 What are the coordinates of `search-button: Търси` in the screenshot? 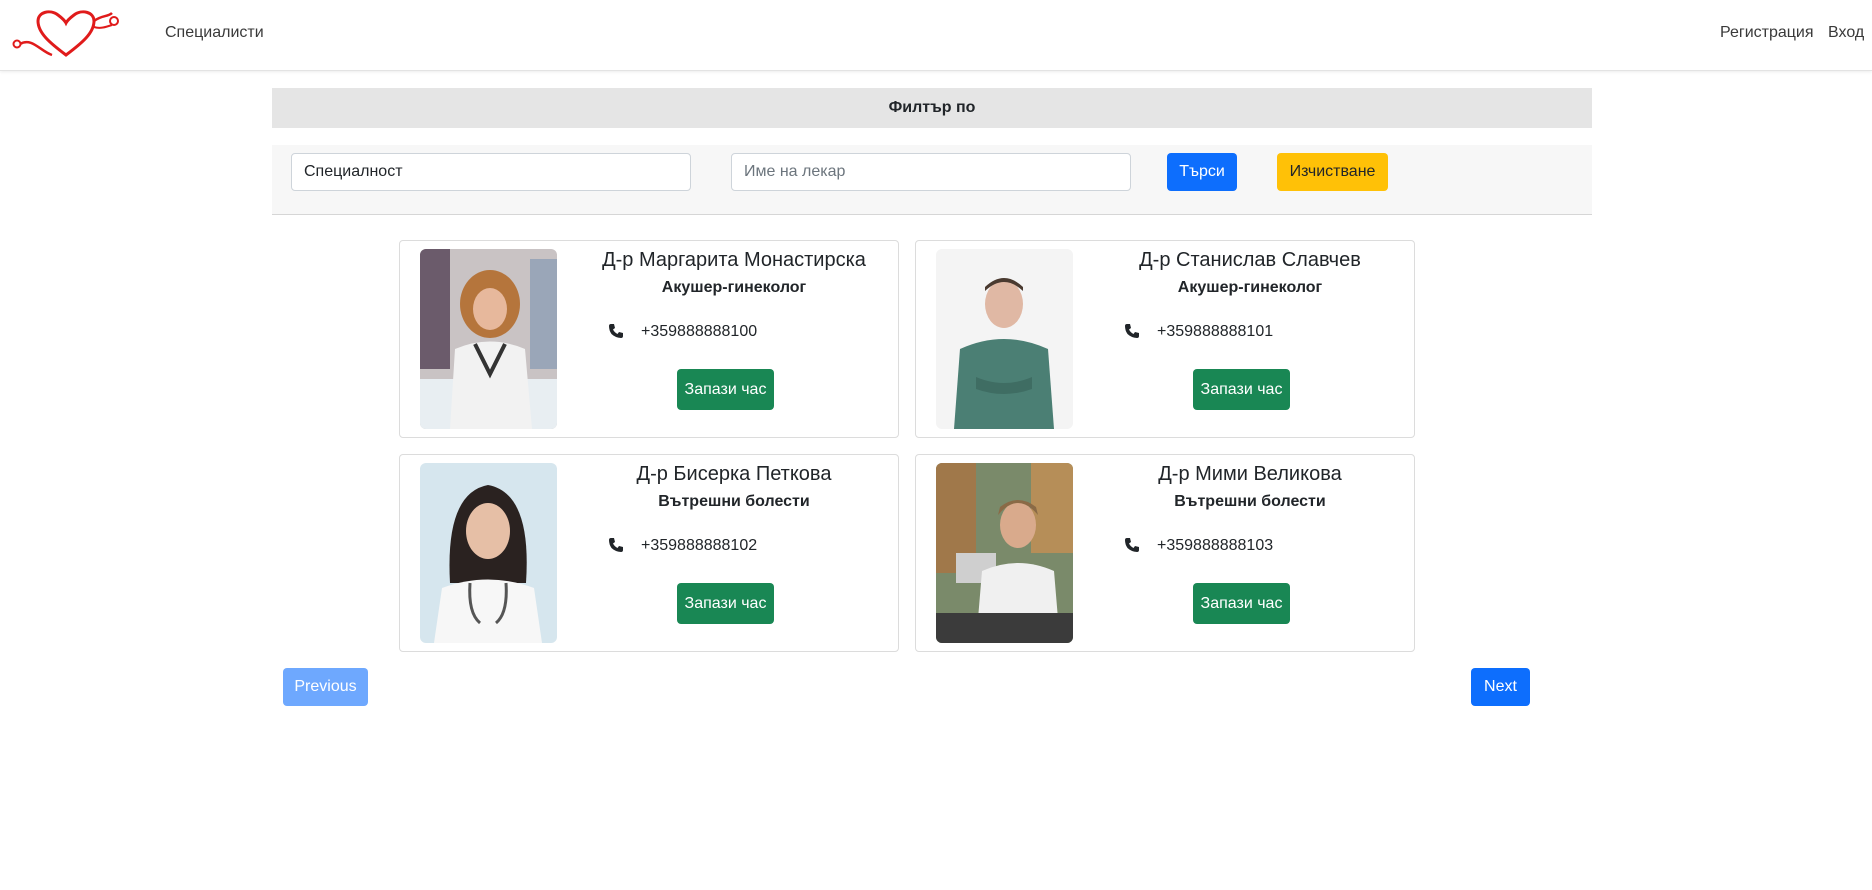 It's located at (1202, 172).